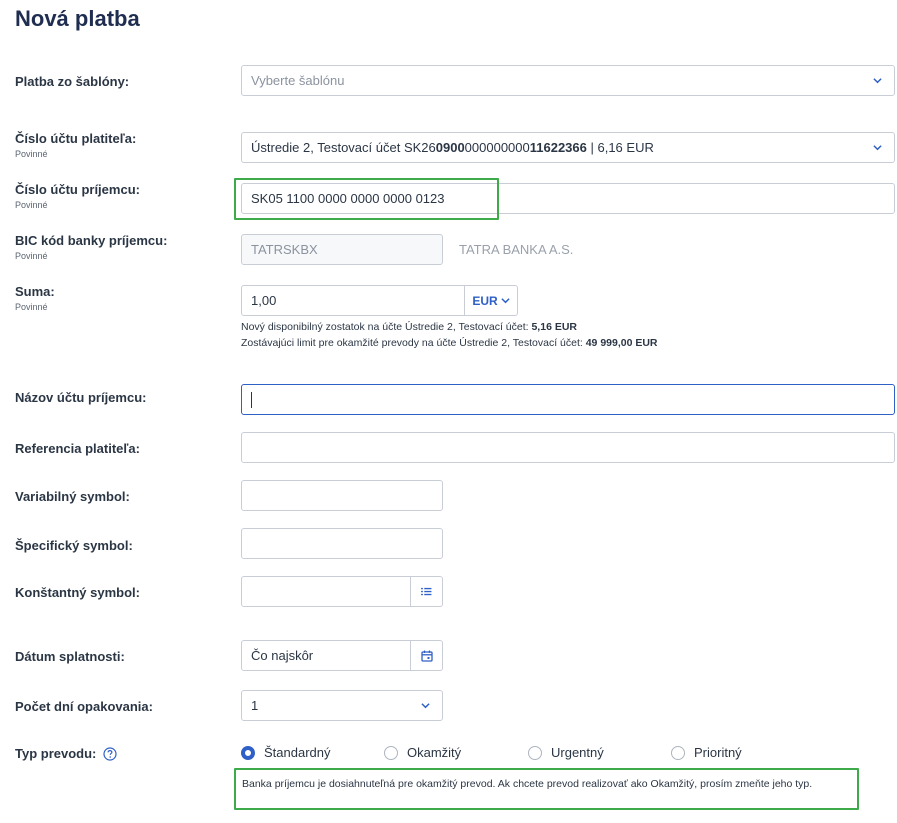 This screenshot has width=897, height=823. Describe the element at coordinates (56, 753) in the screenshot. I see `transfer-type-label-text: Typ prevodu:` at that location.